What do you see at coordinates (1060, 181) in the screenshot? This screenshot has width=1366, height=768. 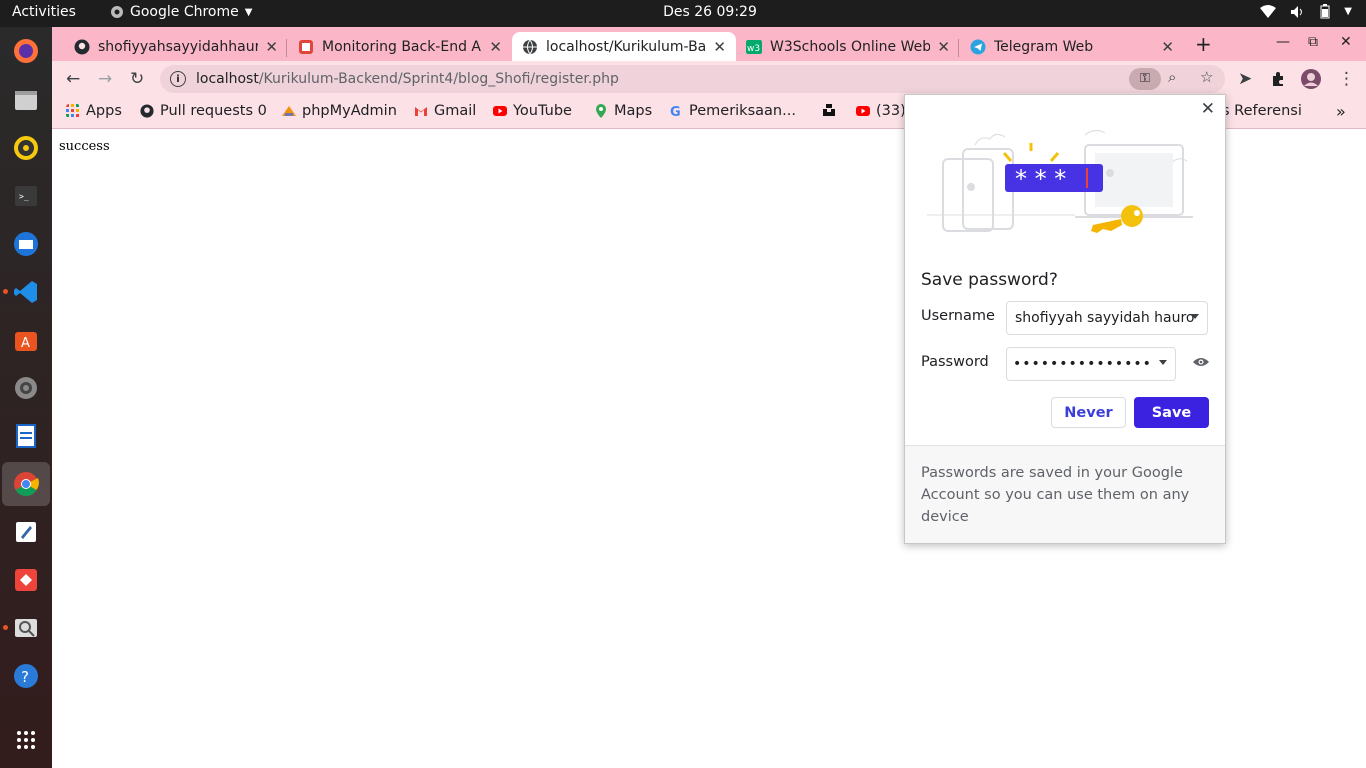 I see `password-illustration: * * *` at bounding box center [1060, 181].